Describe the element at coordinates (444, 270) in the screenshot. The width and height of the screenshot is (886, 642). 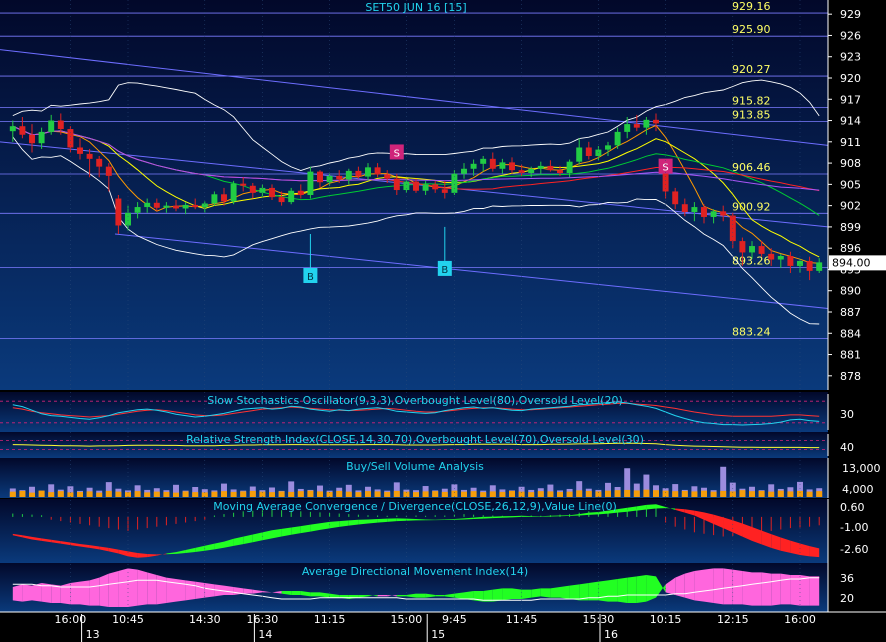
I see `buy-signal-label: B` at that location.